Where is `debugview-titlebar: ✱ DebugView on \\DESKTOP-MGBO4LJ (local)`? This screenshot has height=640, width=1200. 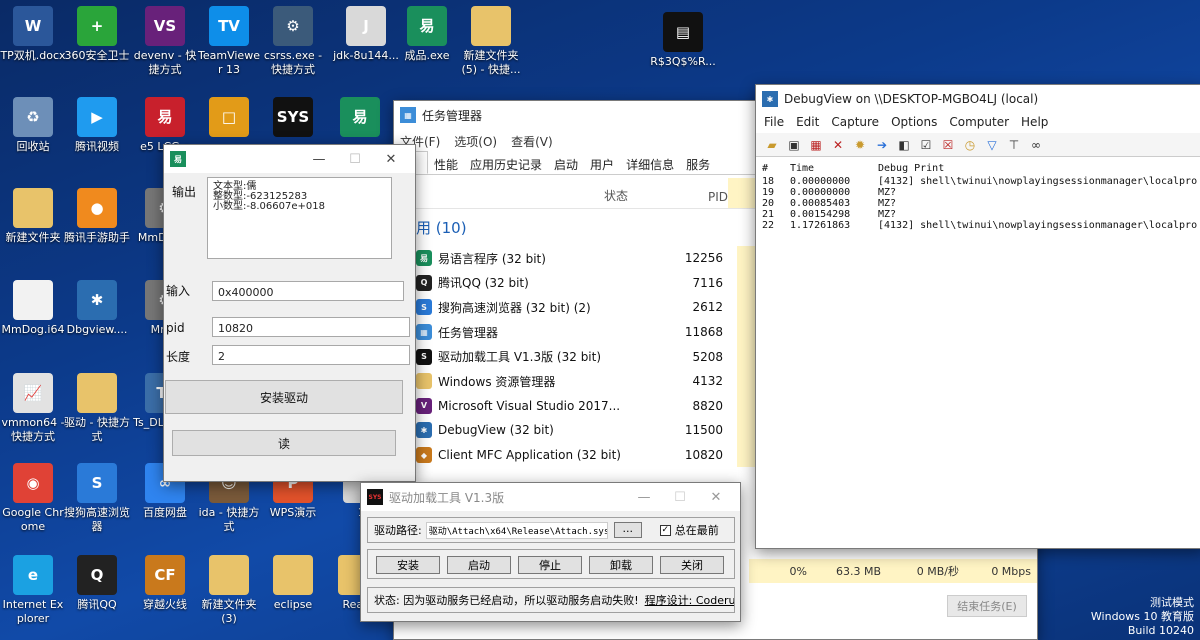
debugview-titlebar: ✱ DebugView on \\DESKTOP-MGBO4LJ (local) is located at coordinates (978, 99).